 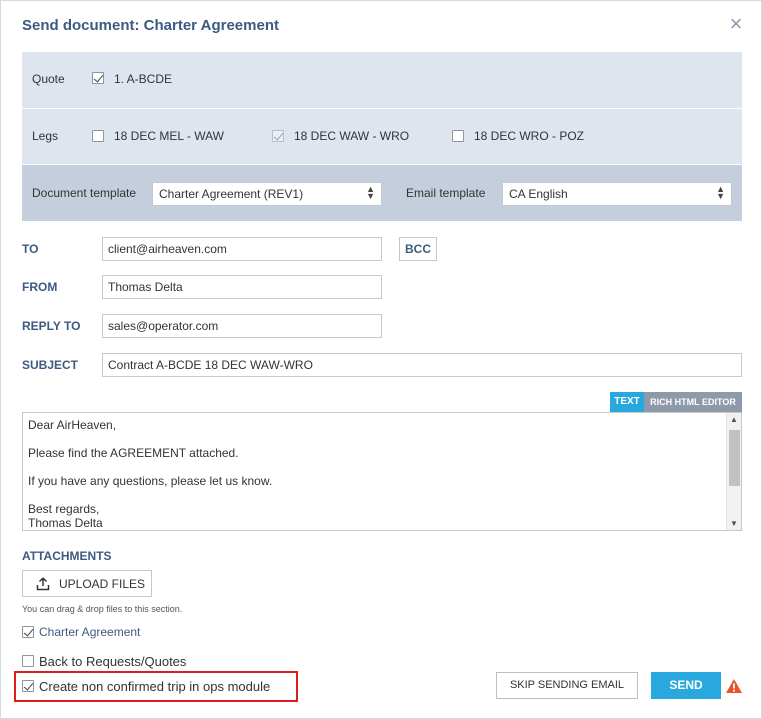 I want to click on skip-sending-email-button: SKIP SENDING EMAIL, so click(x=567, y=685).